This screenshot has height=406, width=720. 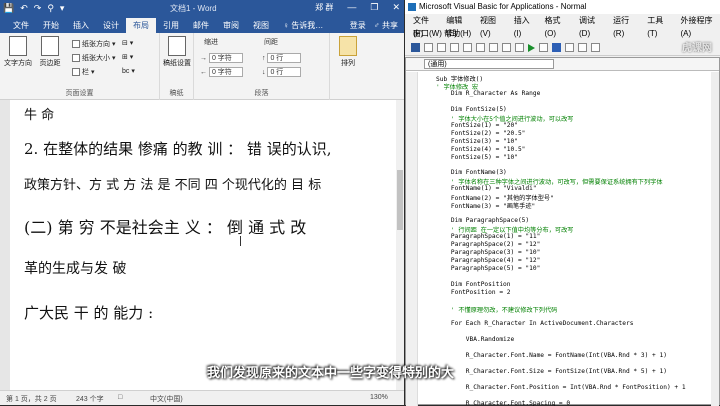 What do you see at coordinates (261, 25) in the screenshot?
I see `tab-view: 视图` at bounding box center [261, 25].